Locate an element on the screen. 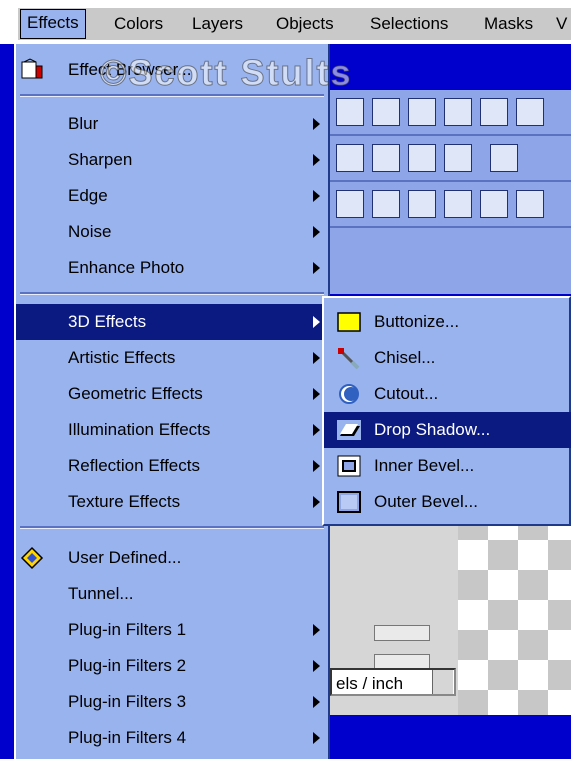 The width and height of the screenshot is (571, 759). menu-colors: Colors is located at coordinates (138, 24).